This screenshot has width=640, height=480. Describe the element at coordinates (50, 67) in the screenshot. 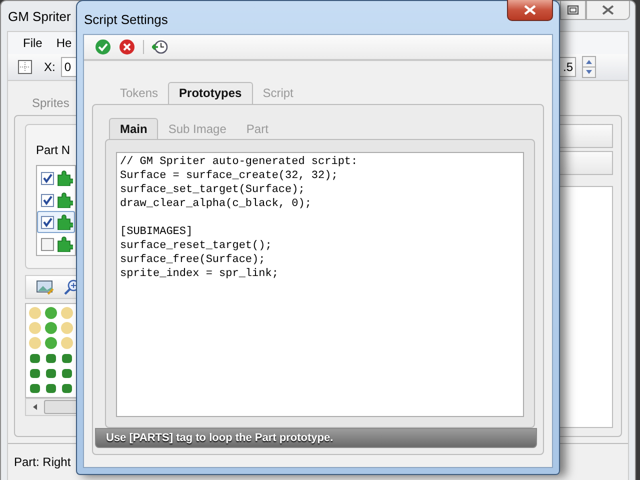

I see `x-label: X:` at that location.